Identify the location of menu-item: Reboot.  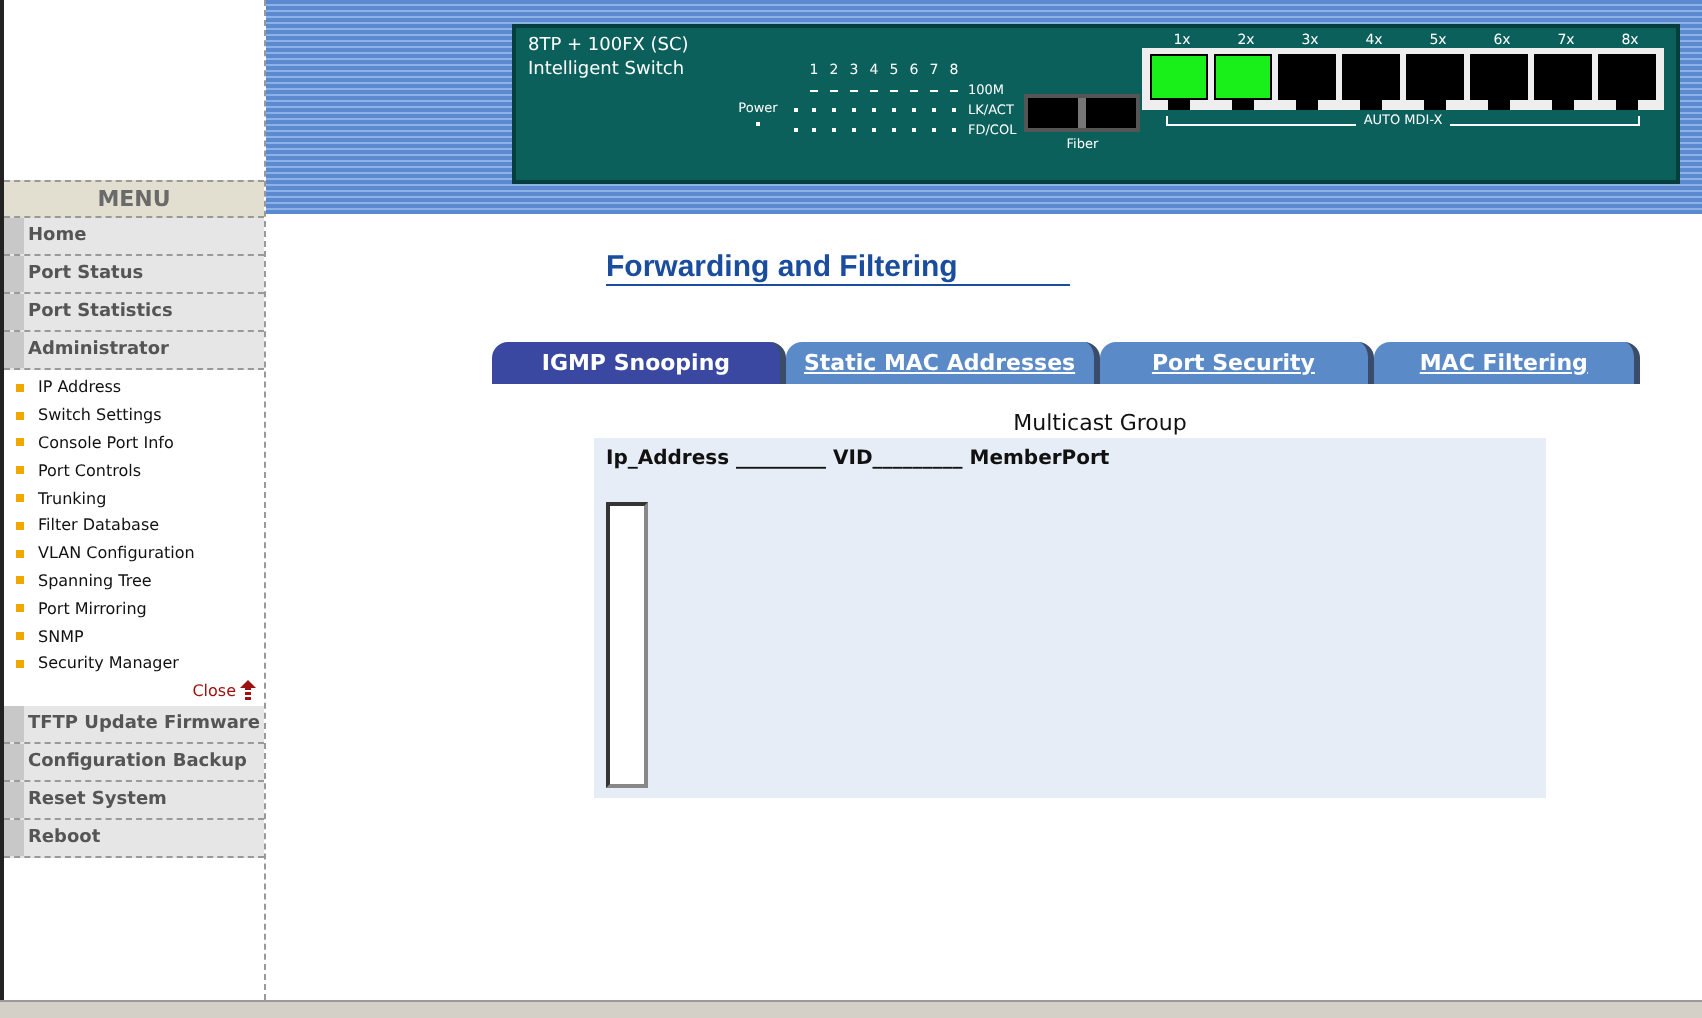
(134, 838).